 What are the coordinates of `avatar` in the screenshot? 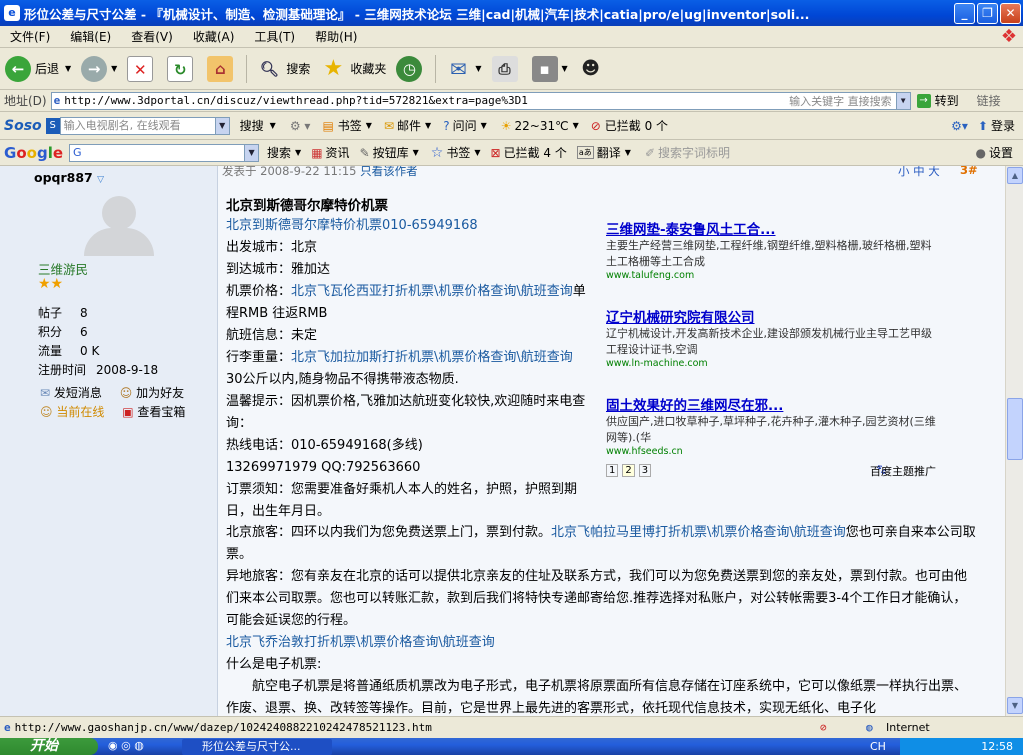 It's located at (120, 226).